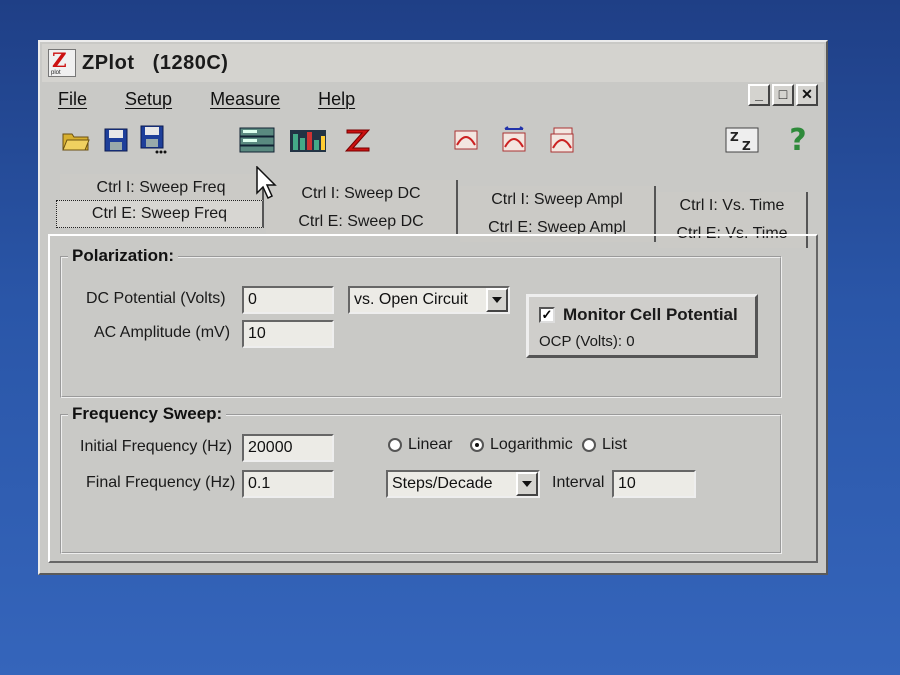  I want to click on steps-select-value: Steps/Decade, so click(442, 483).